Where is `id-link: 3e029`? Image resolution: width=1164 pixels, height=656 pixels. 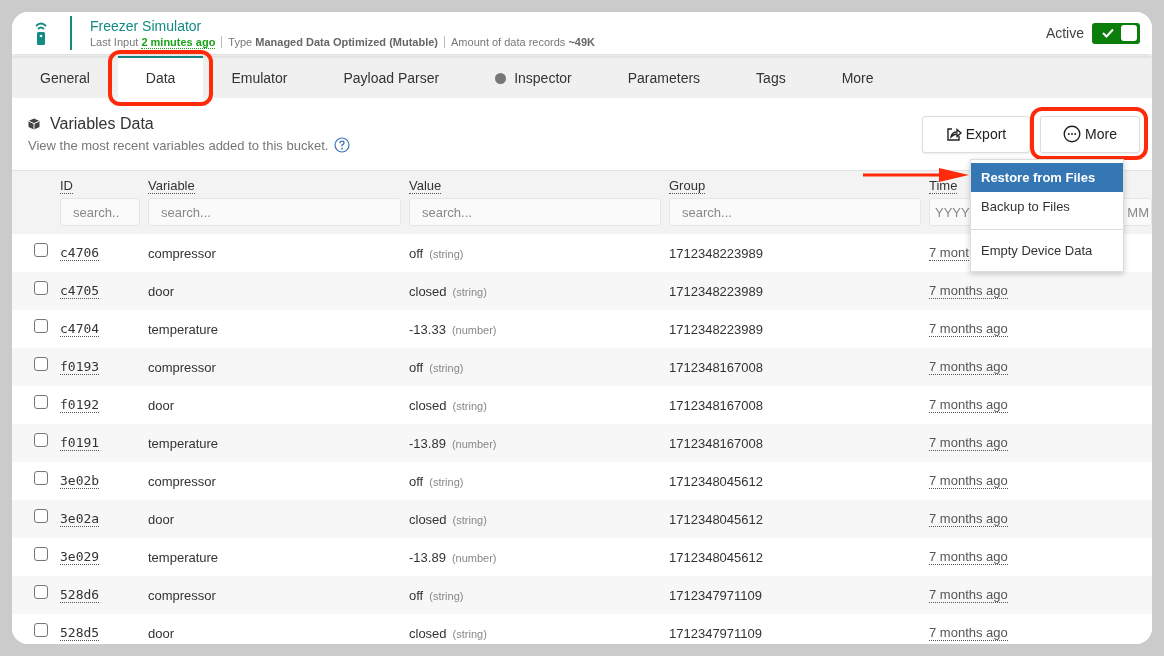
id-link: 3e029 is located at coordinates (80, 557).